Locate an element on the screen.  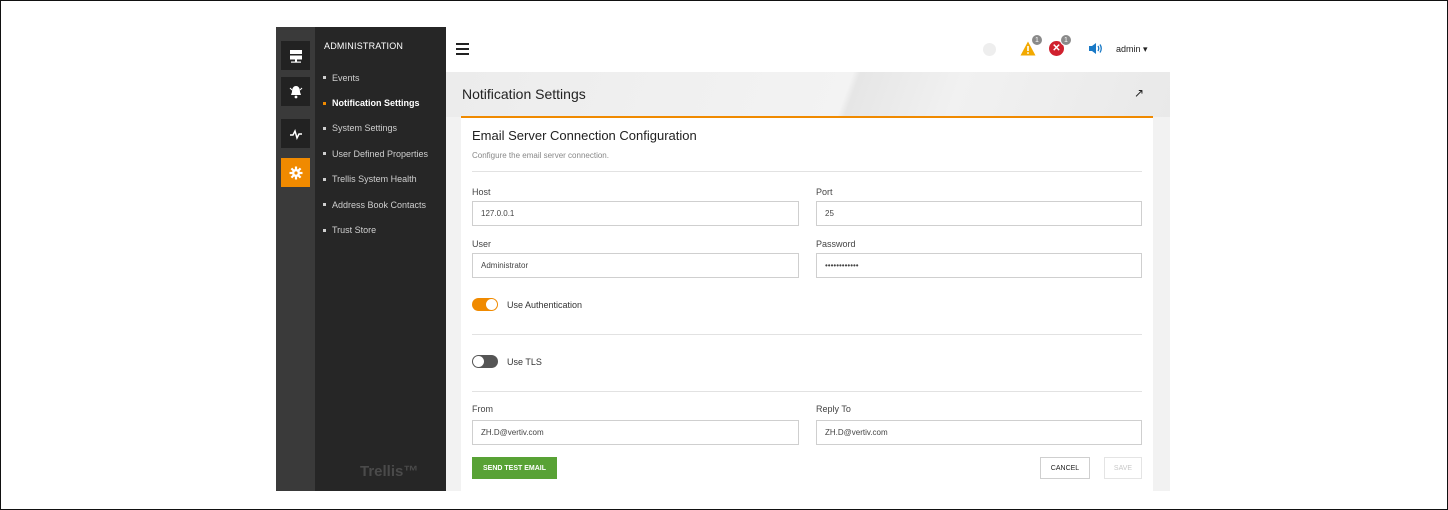
card-description: Configure the email server connection. is located at coordinates (540, 155).